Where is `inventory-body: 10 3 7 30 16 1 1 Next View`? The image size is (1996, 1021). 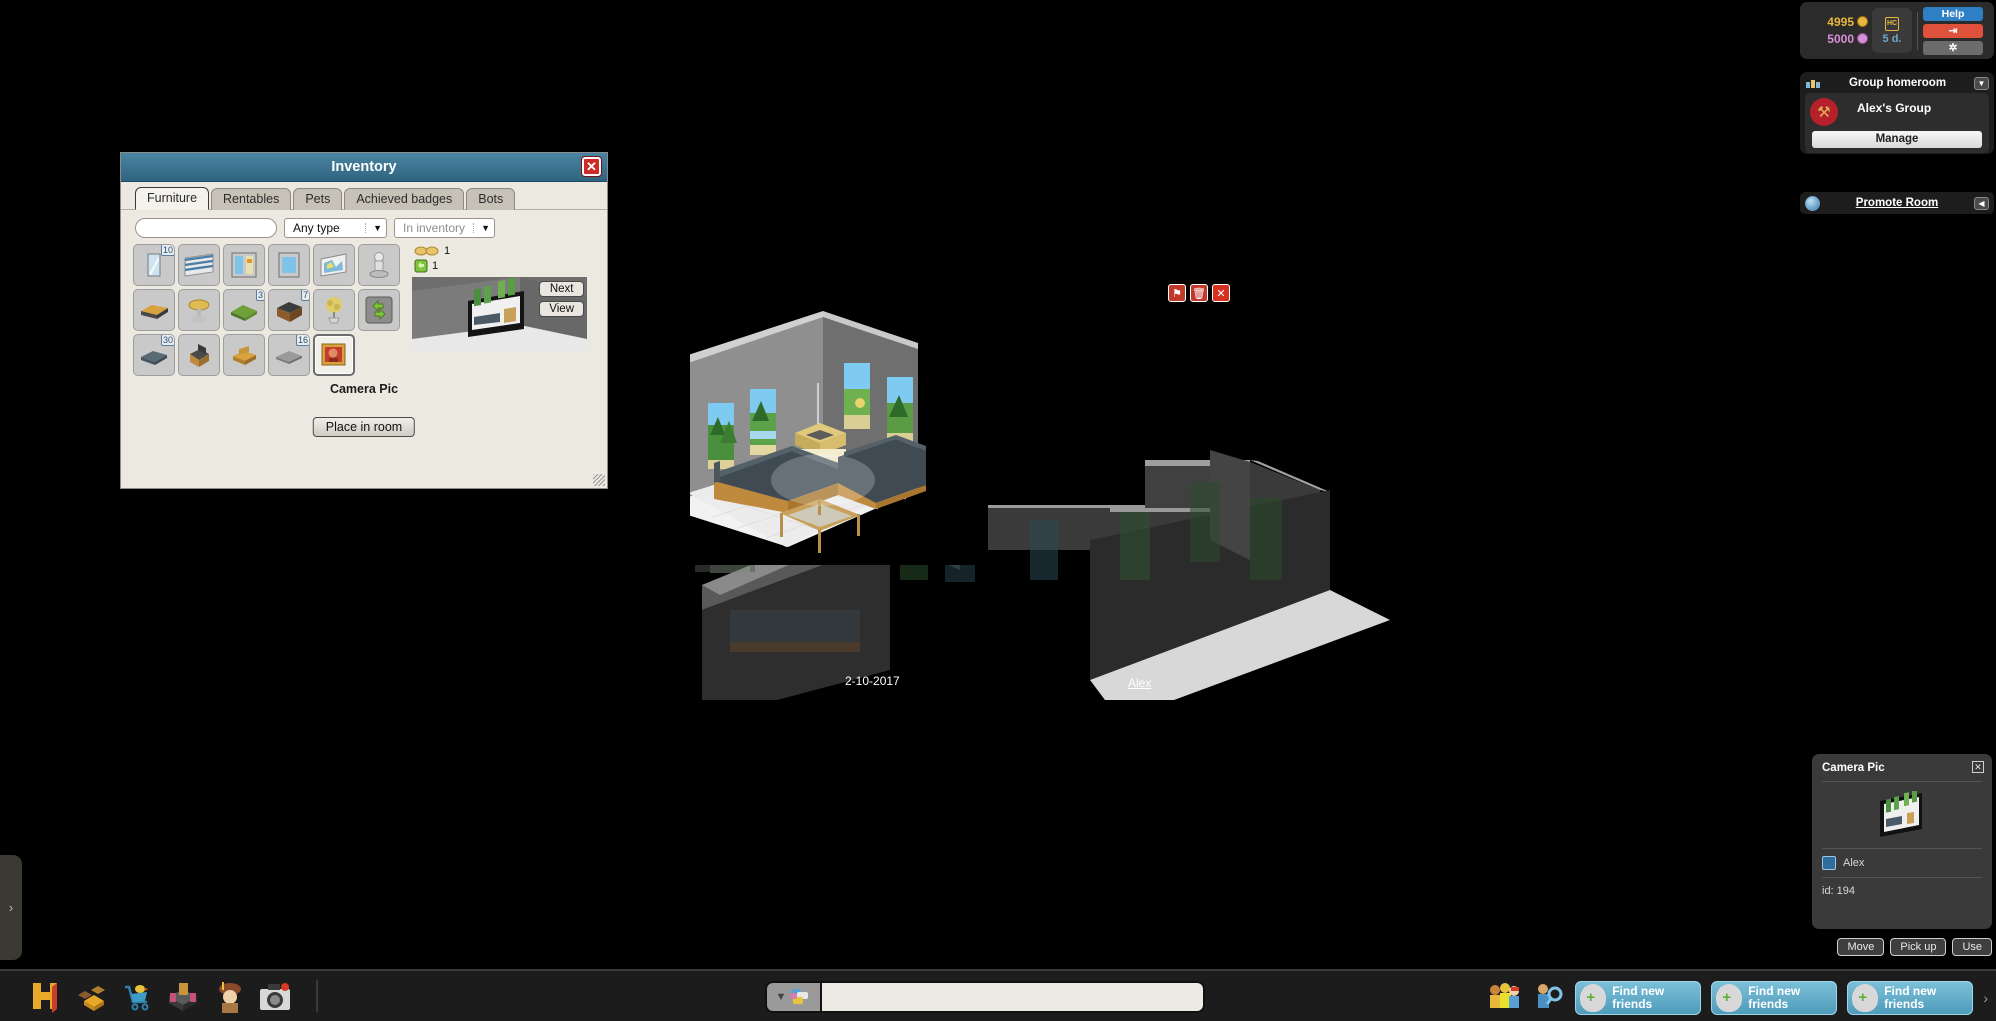
inventory-body: 10 3 7 30 16 1 1 Next View is located at coordinates (364, 308).